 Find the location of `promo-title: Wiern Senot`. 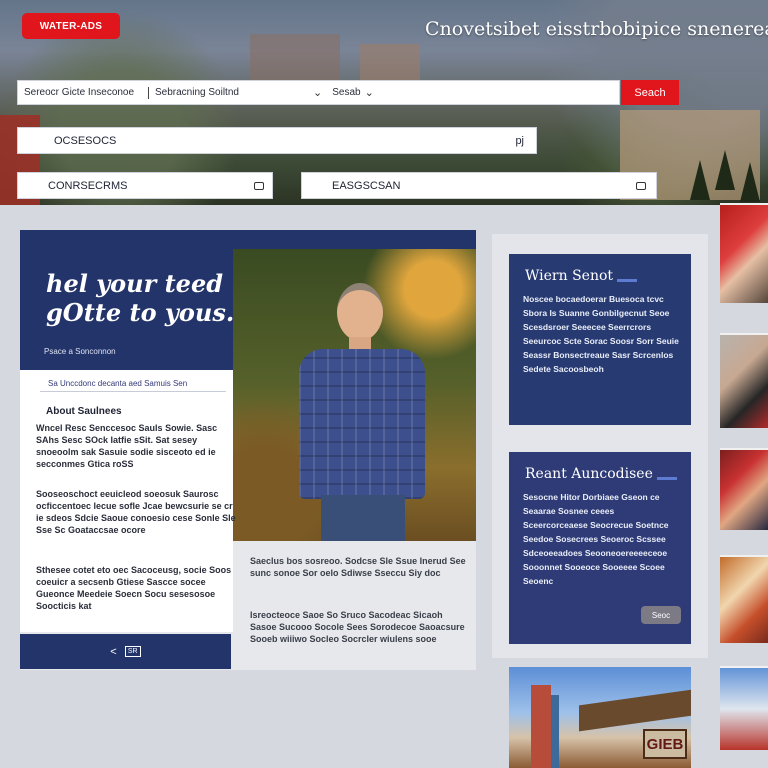

promo-title: Wiern Senot is located at coordinates (581, 276).